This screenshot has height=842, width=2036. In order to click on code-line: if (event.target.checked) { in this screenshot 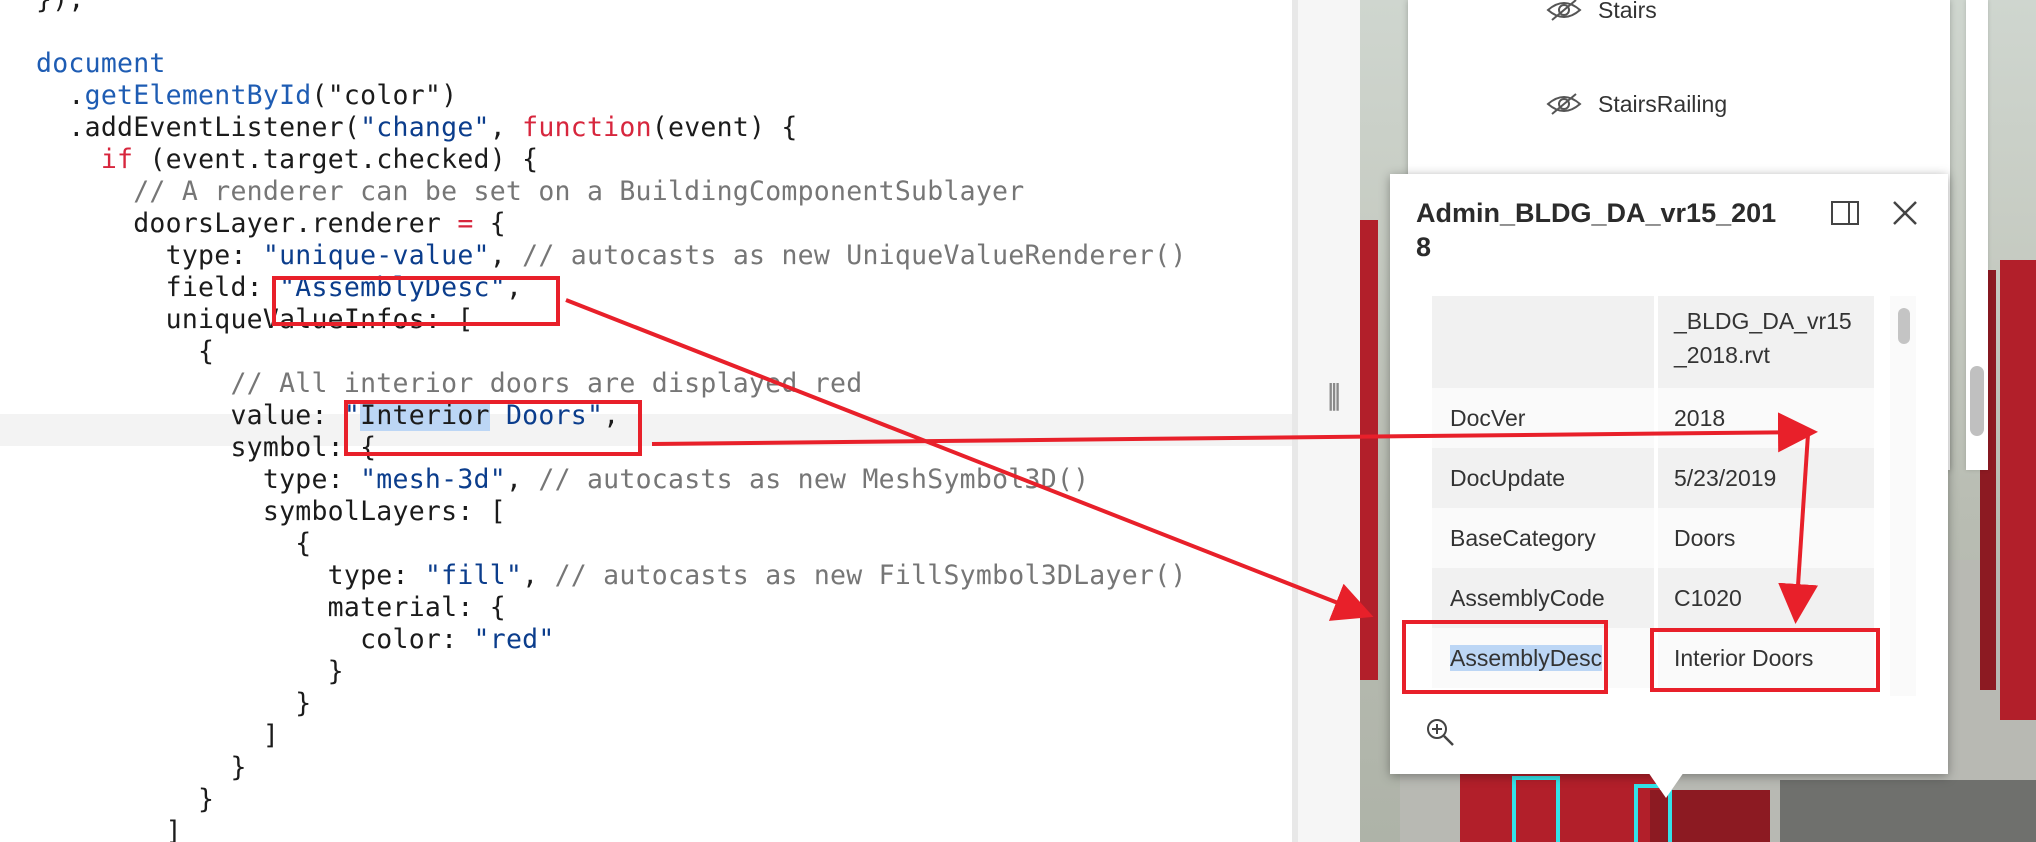, I will do `click(593, 160)`.